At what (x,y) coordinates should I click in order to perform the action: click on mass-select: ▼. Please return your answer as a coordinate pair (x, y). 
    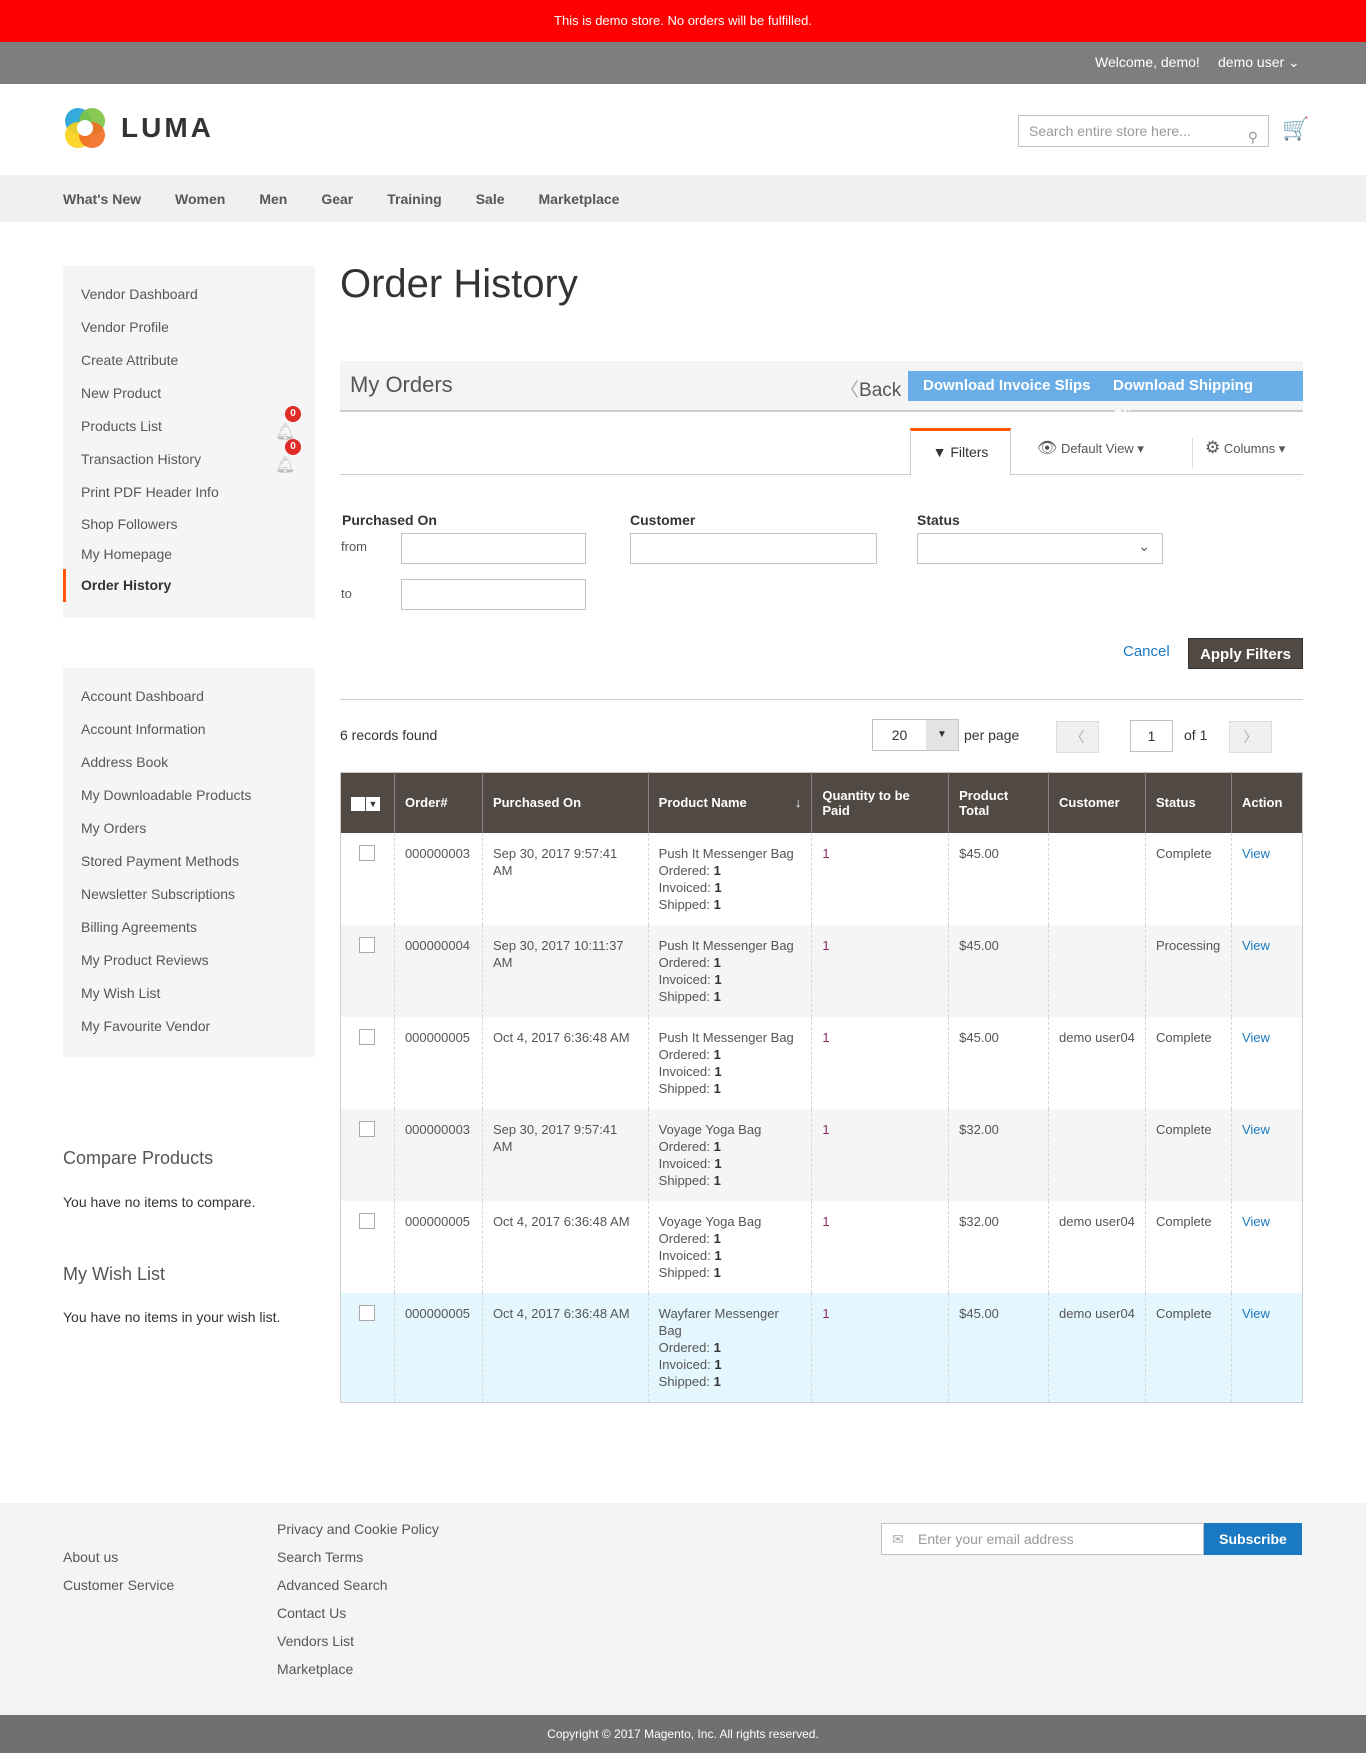
    Looking at the image, I should click on (367, 802).